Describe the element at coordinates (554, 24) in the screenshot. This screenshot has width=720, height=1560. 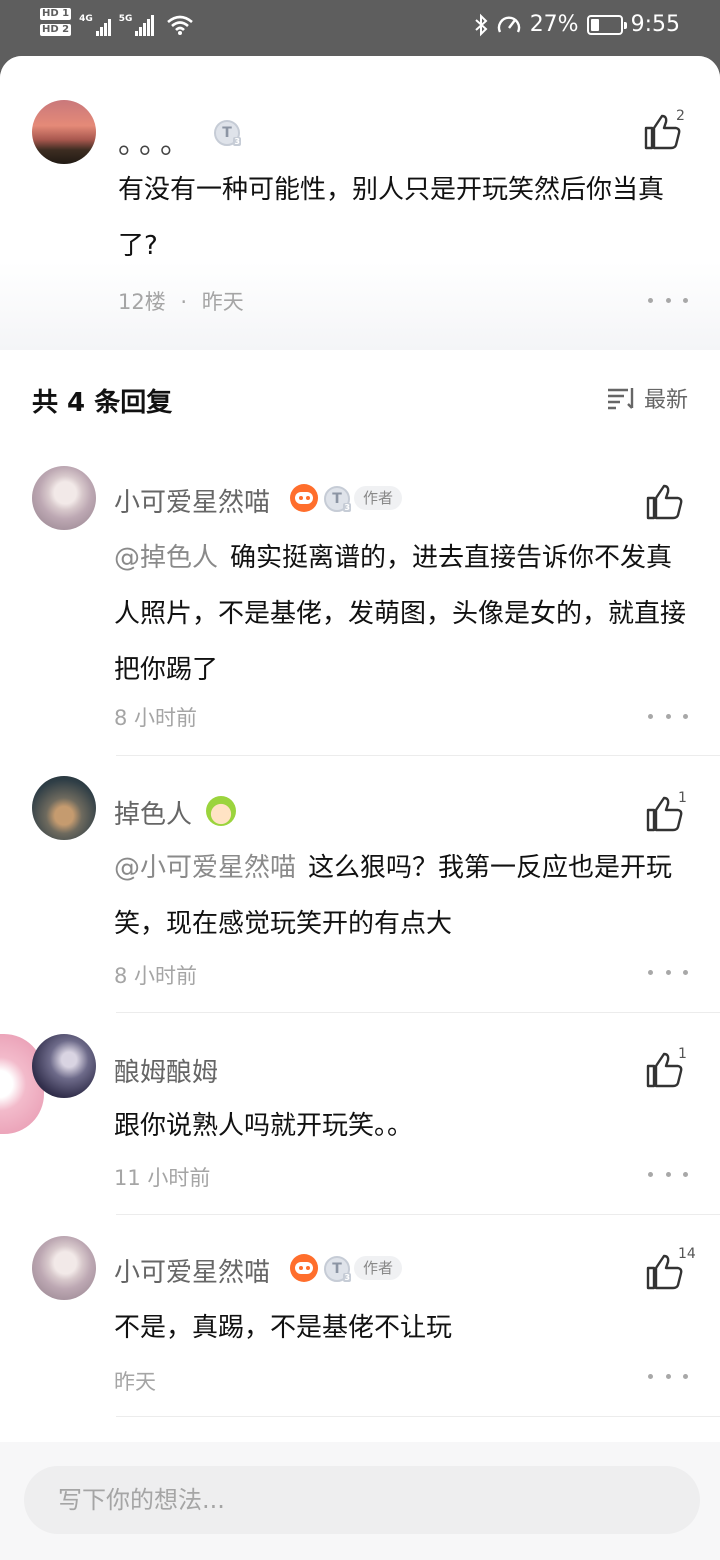
I see `battery-percent: 27%` at that location.